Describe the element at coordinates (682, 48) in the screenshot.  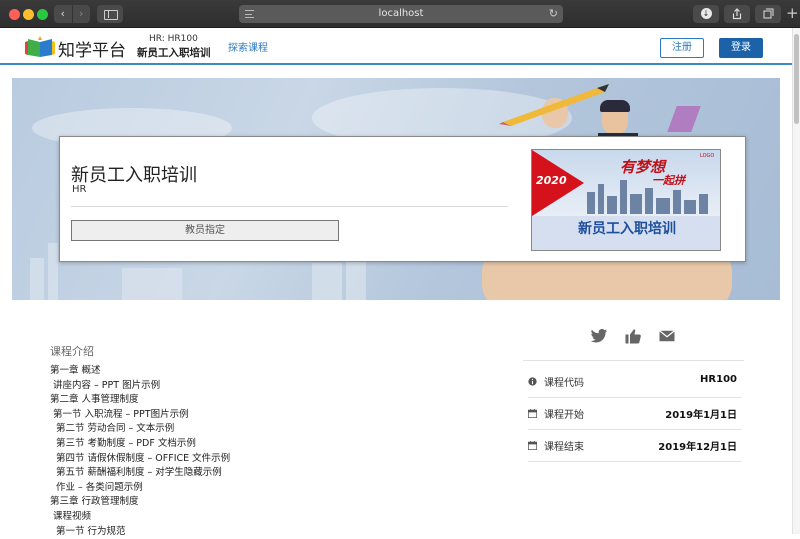
I see `register-button: 注册` at that location.